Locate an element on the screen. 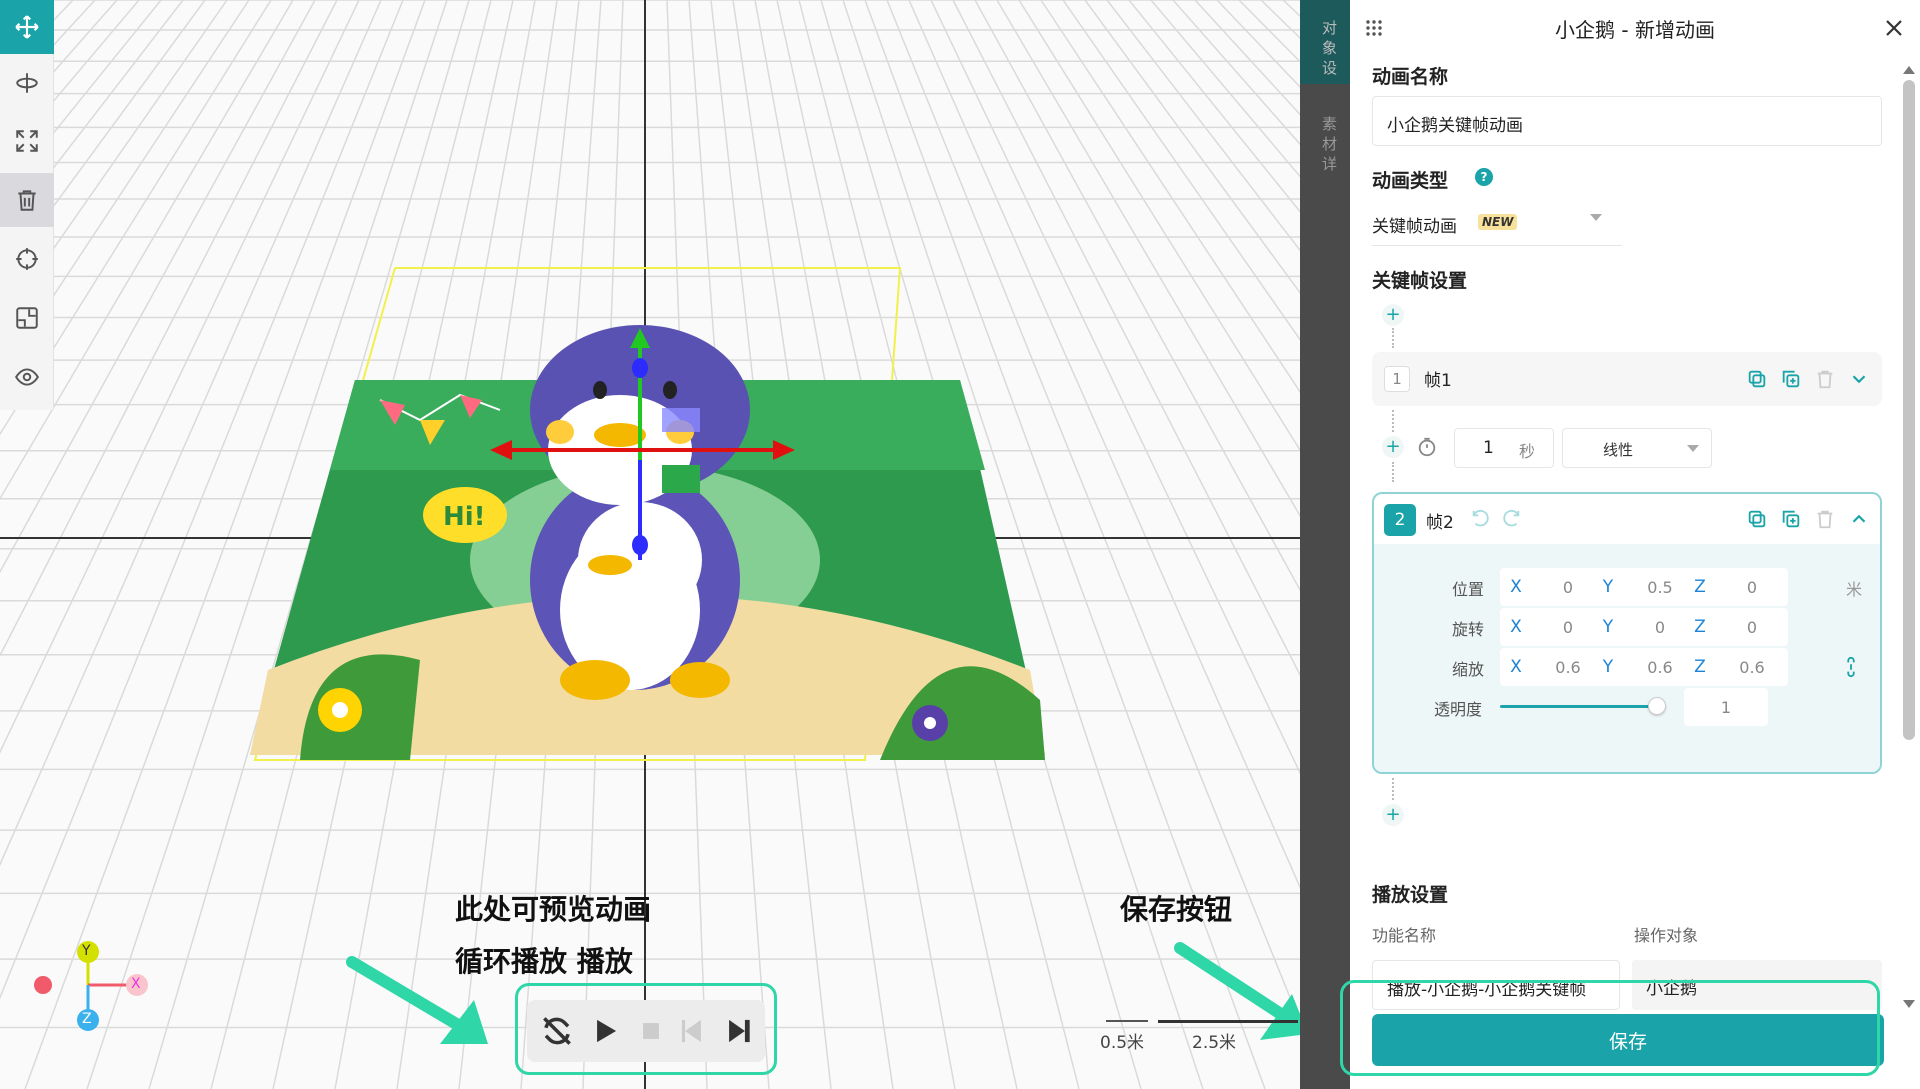 The height and width of the screenshot is (1089, 1920). position-y-input: Y 0.5 is located at coordinates (1644, 587).